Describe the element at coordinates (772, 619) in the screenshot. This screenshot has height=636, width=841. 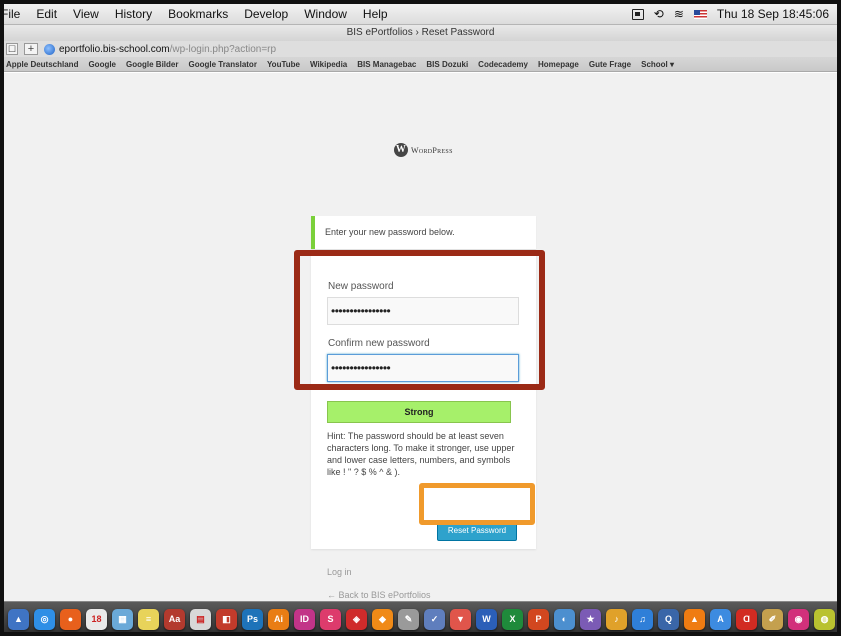
I see `scripting-icon: ✐` at that location.